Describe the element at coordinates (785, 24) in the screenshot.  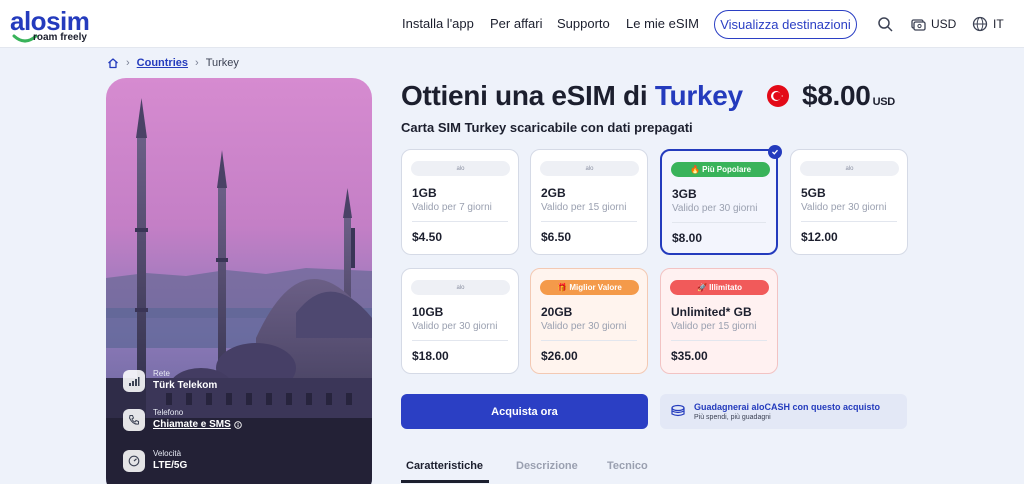
I see `view-destinations-button: Visualizza destinazioni` at that location.